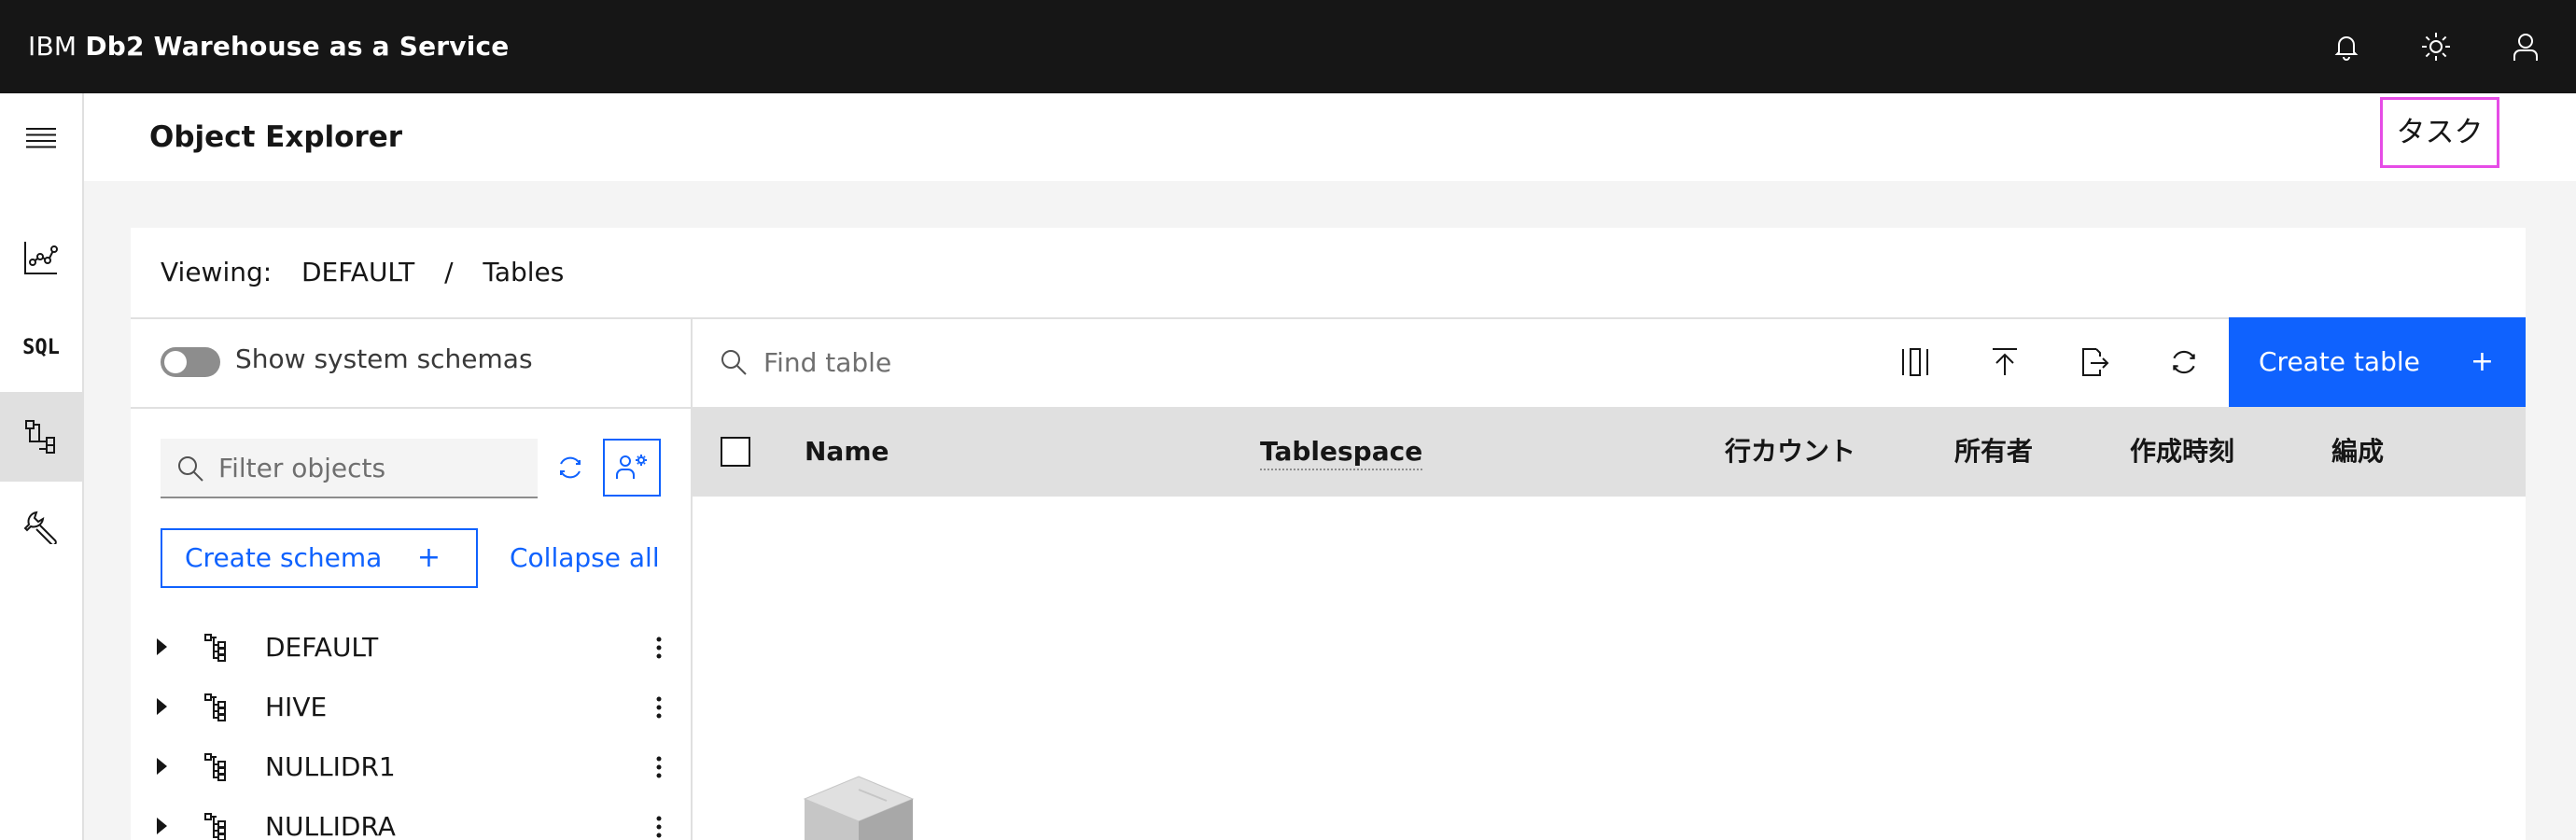 The image size is (2576, 840). I want to click on column-header-row-count: 行カウント, so click(1790, 452).